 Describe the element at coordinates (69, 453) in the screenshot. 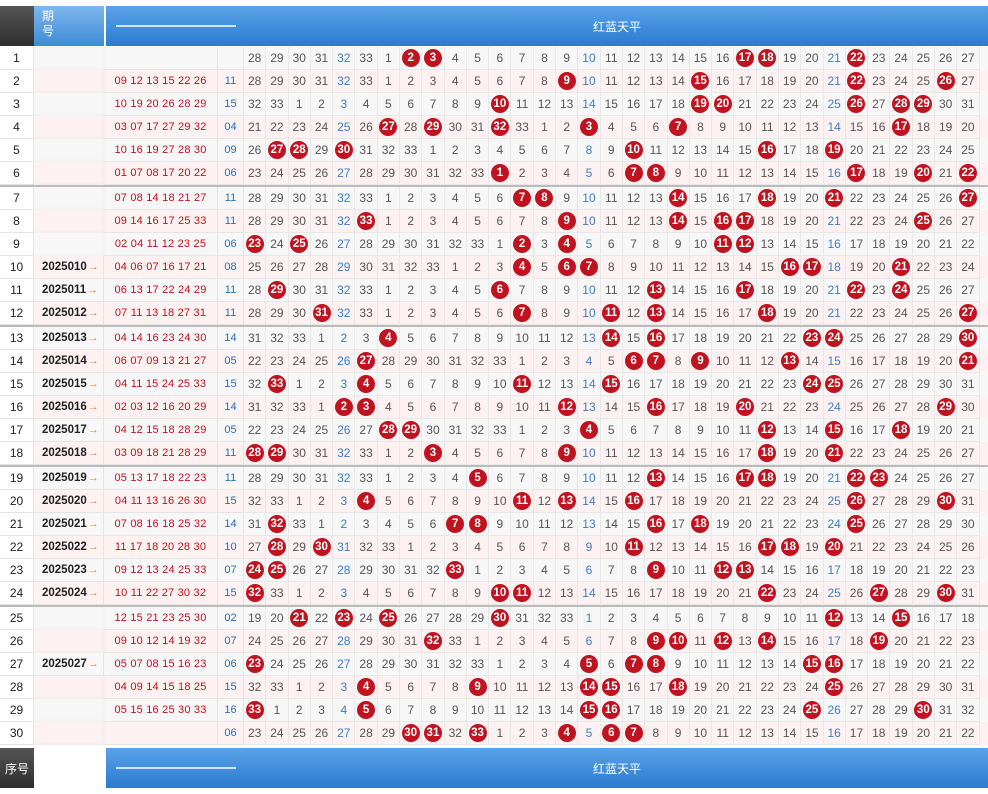

I see `row-period: 2025018 →` at that location.